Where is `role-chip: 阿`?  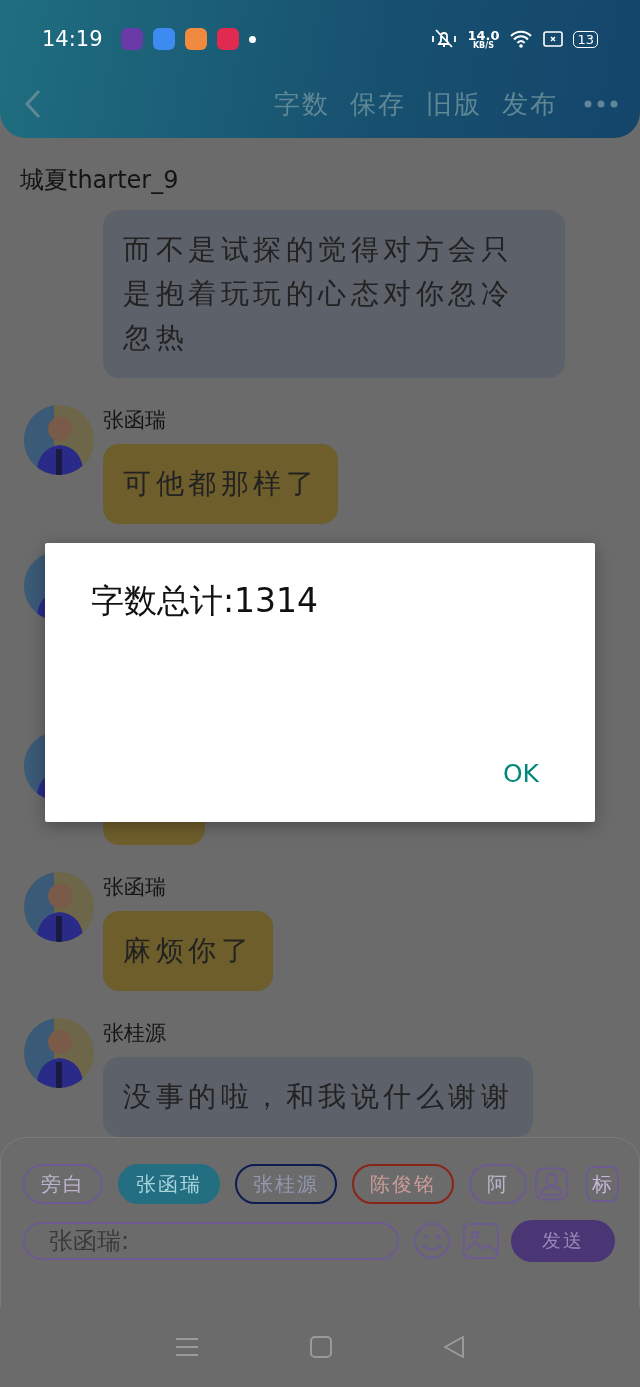
role-chip: 阿 is located at coordinates (498, 1184).